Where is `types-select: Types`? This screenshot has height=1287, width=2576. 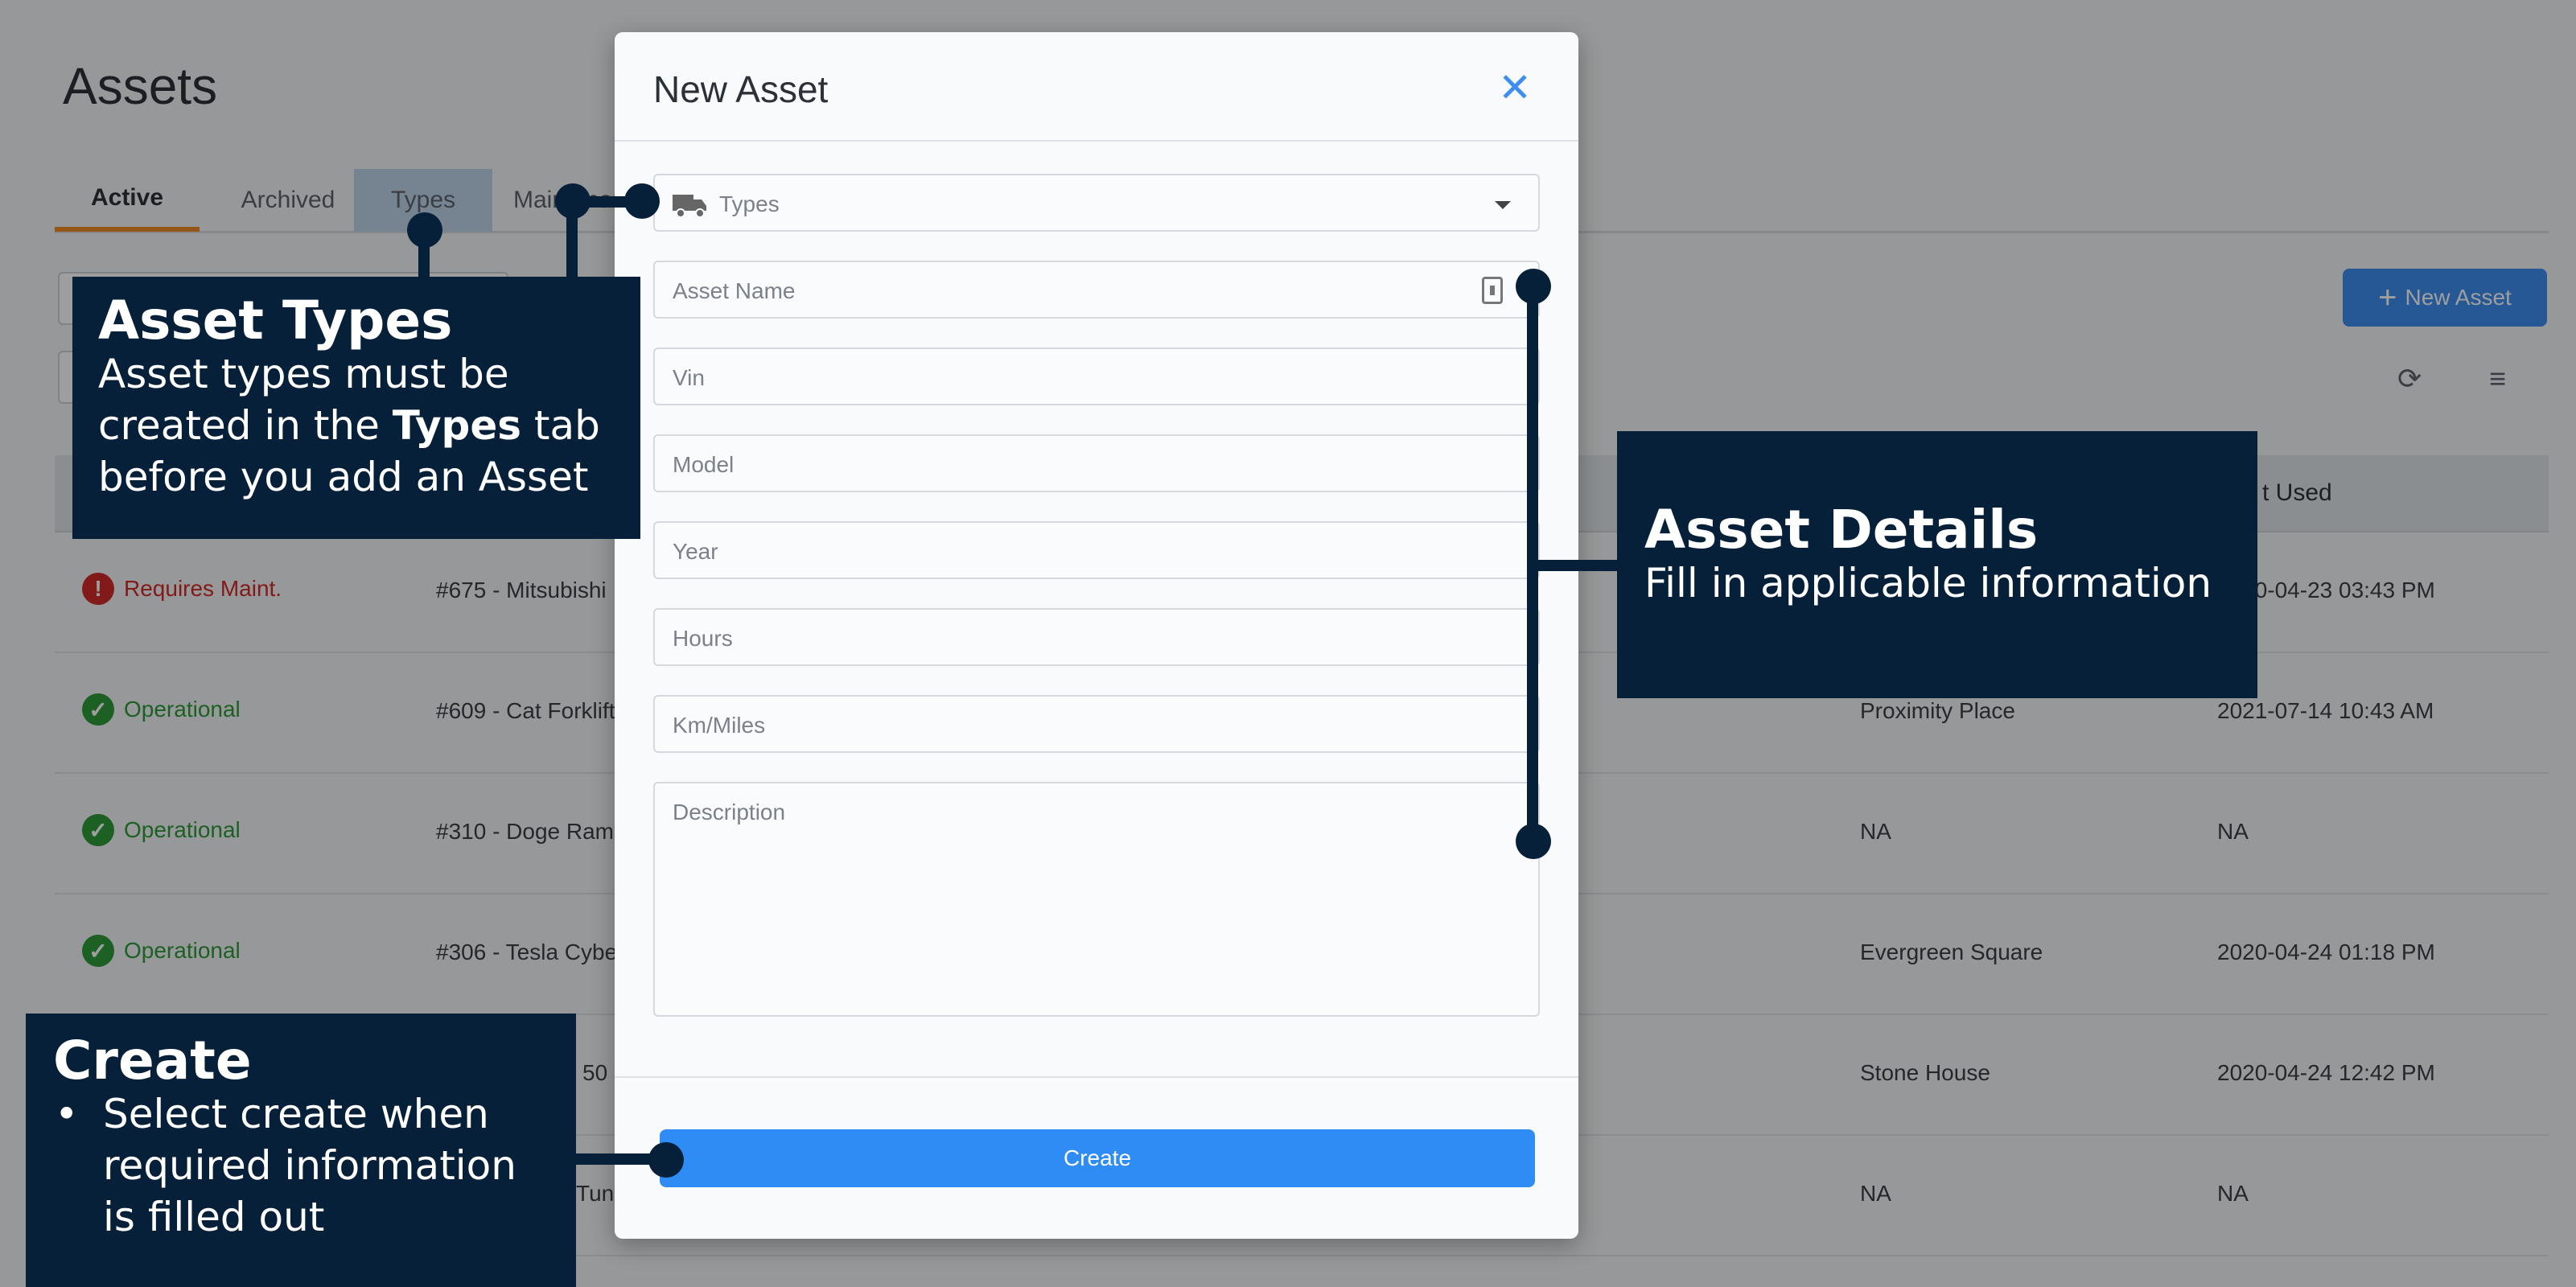
types-select: Types is located at coordinates (1096, 203).